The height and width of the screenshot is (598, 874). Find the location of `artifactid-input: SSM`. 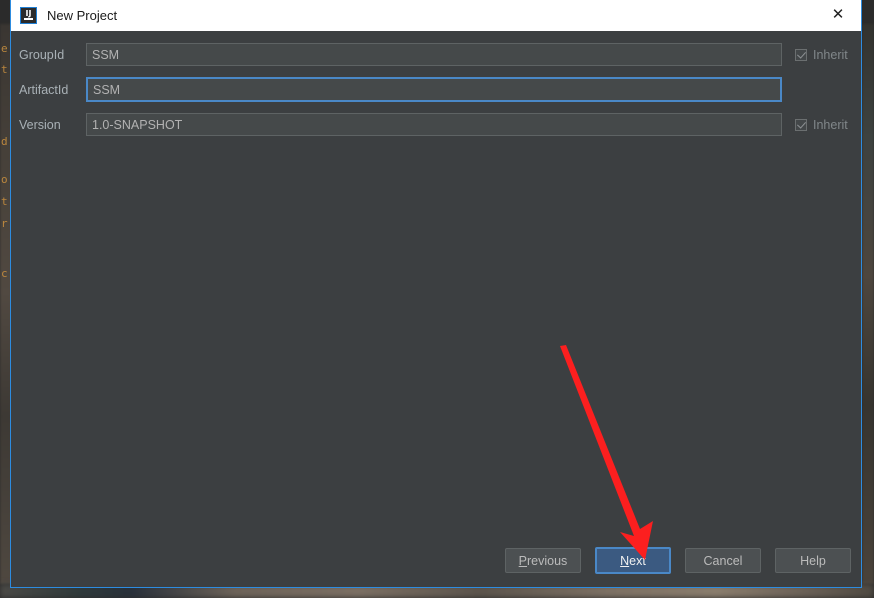

artifactid-input: SSM is located at coordinates (434, 89).